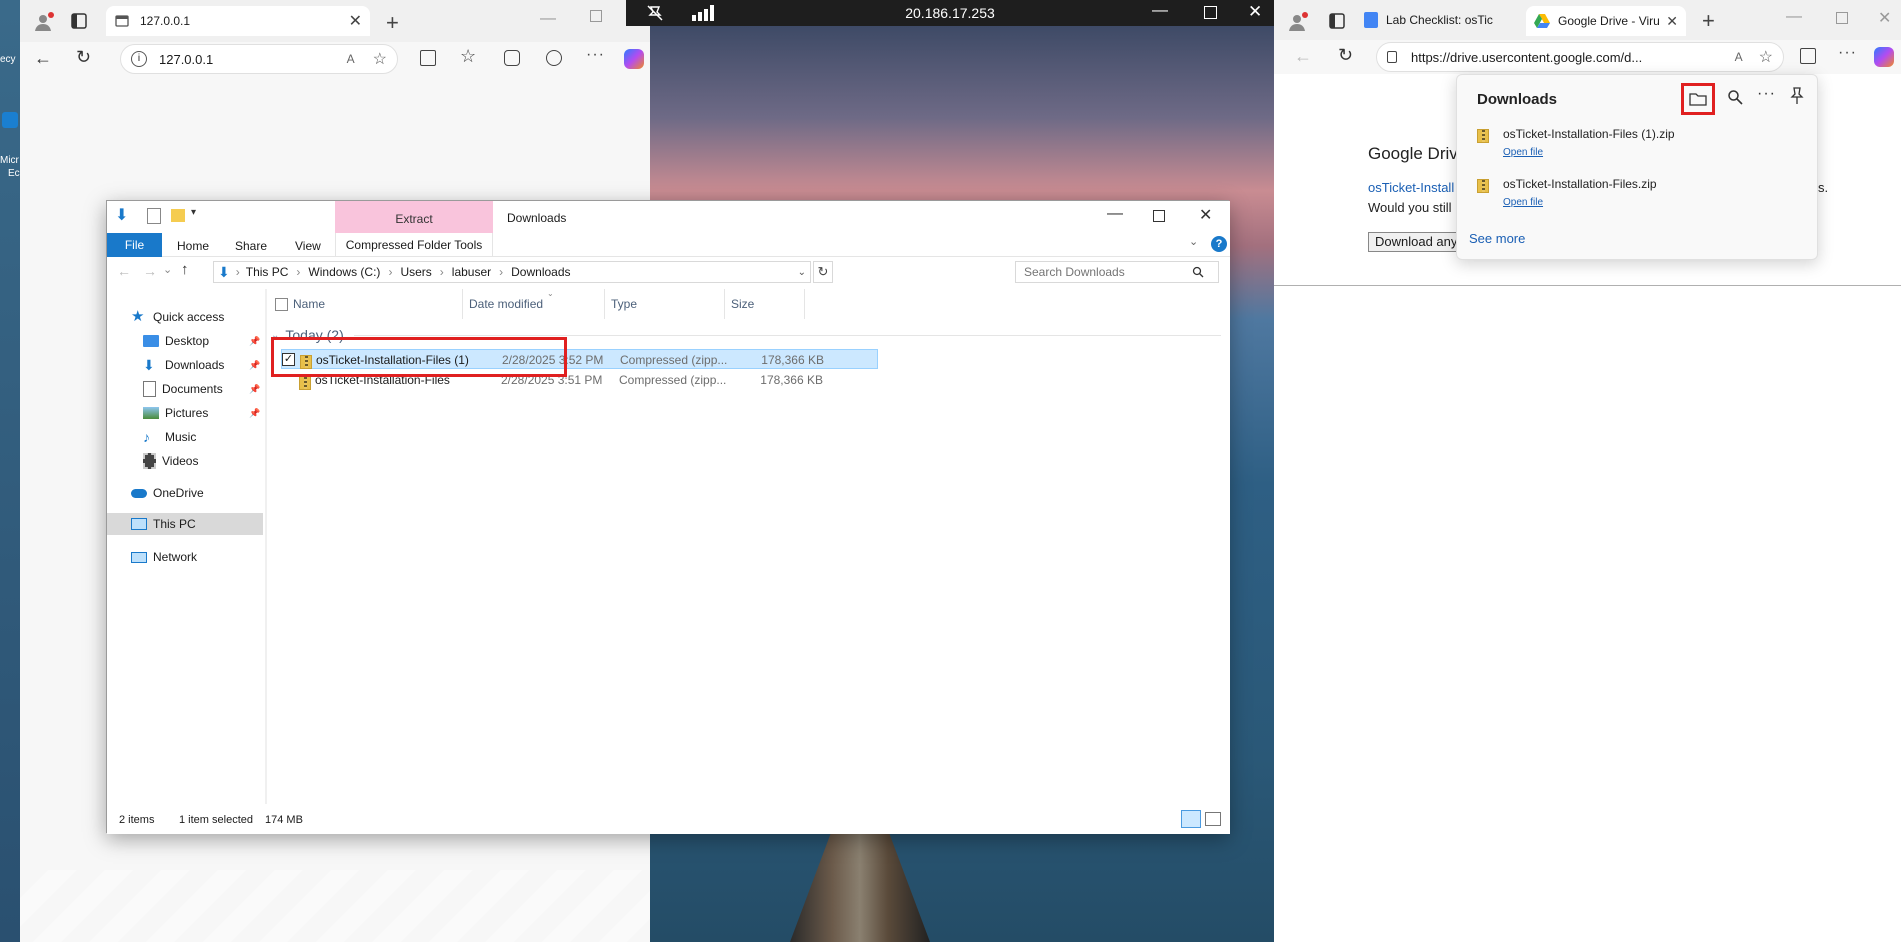 This screenshot has width=1901, height=942. Describe the element at coordinates (134, 245) in the screenshot. I see `ribbon-tab-file: File` at that location.